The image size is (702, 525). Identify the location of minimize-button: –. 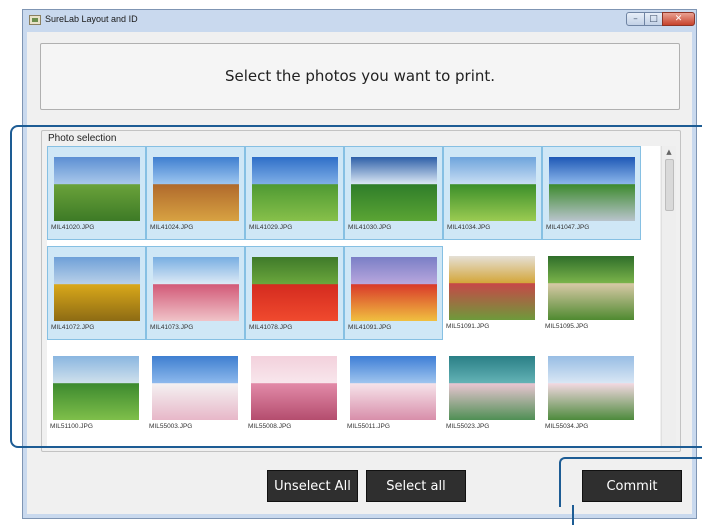
(635, 19).